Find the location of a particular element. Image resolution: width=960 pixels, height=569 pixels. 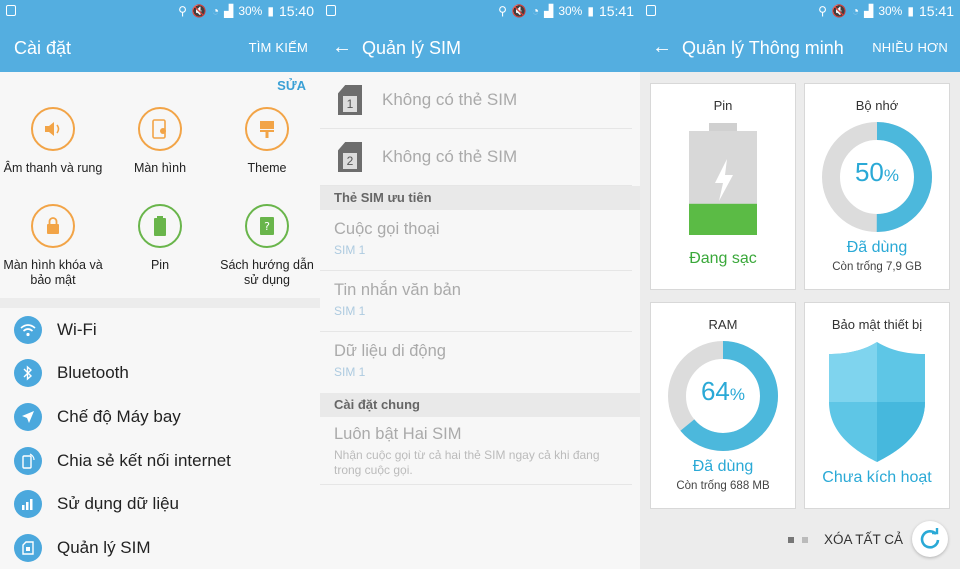

grid-item-display: Màn hình is located at coordinates (160, 141).